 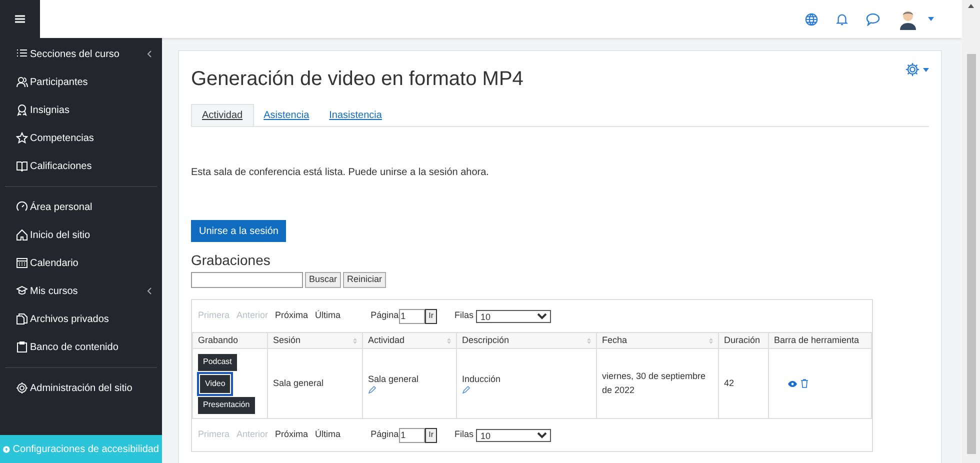 What do you see at coordinates (230, 340) in the screenshot?
I see `column-header: Grabando` at bounding box center [230, 340].